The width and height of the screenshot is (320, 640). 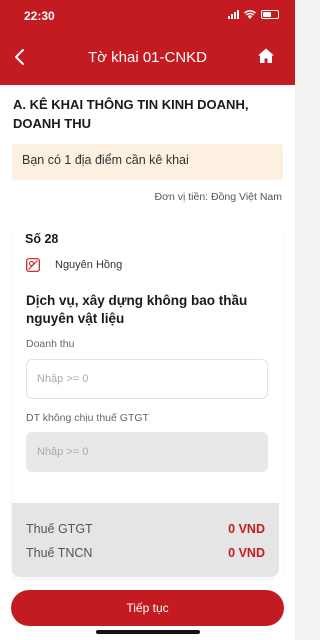 What do you see at coordinates (33, 265) in the screenshot?
I see `profile-icon` at bounding box center [33, 265].